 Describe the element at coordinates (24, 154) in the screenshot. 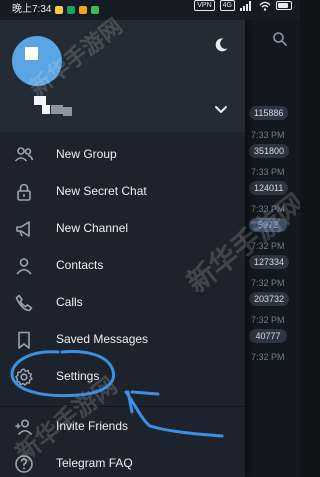

I see `group-icon` at that location.